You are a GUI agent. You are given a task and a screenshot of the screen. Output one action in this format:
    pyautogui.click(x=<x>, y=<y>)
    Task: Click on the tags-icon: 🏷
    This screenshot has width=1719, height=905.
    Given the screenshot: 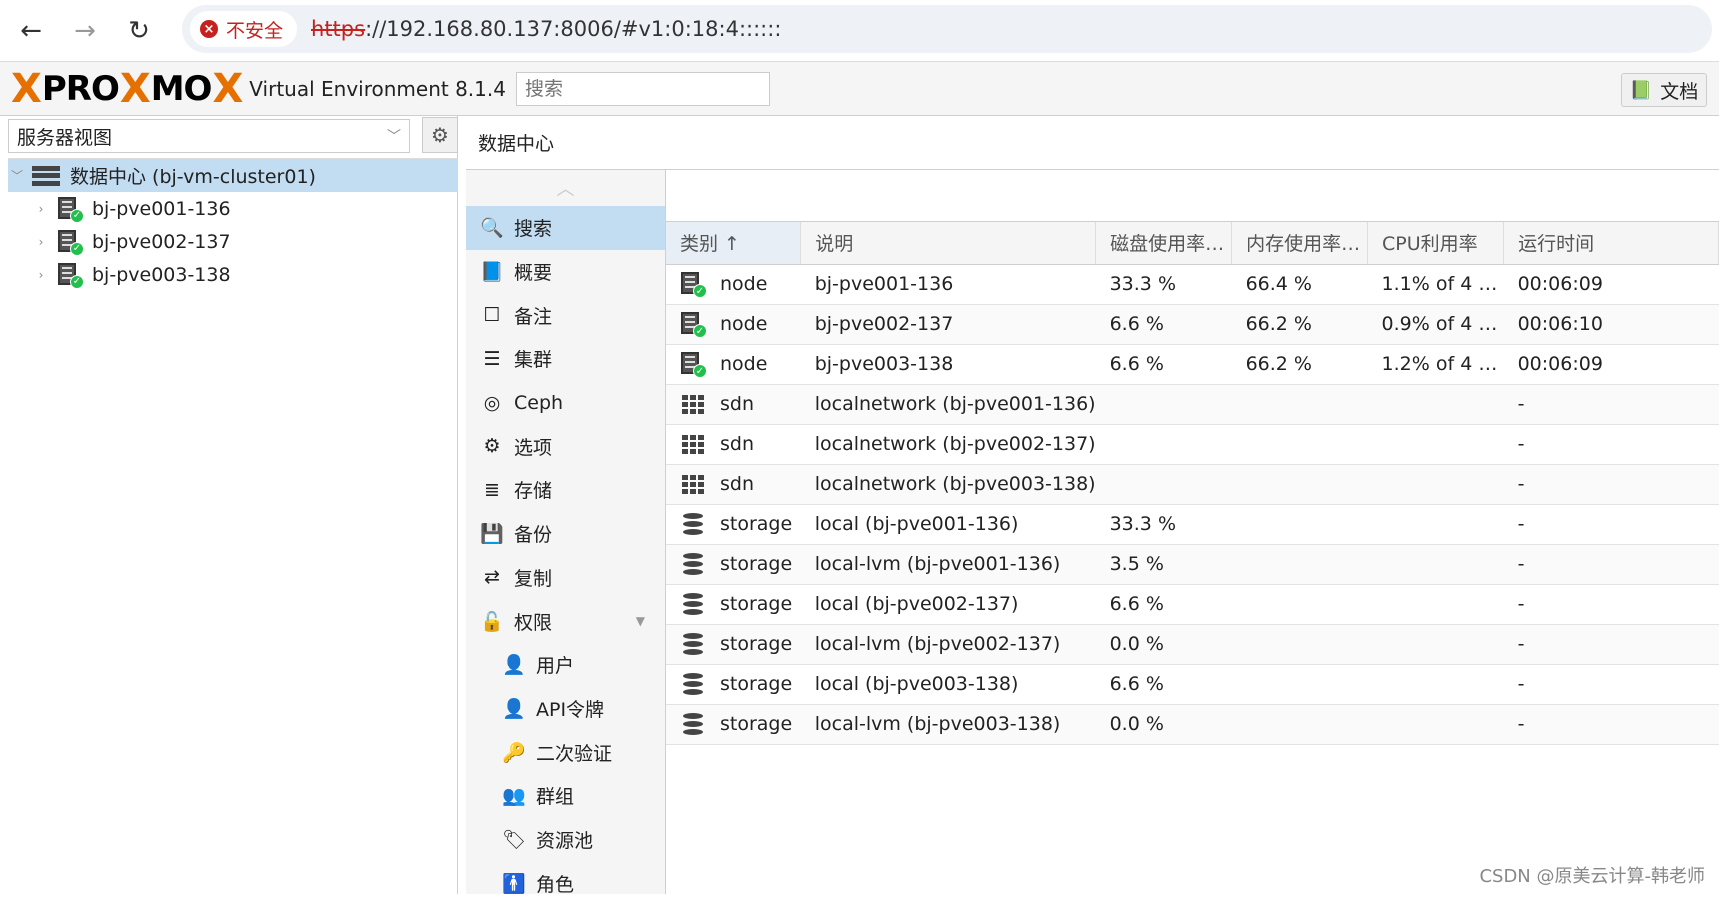 What is the action you would take?
    pyautogui.click(x=514, y=839)
    